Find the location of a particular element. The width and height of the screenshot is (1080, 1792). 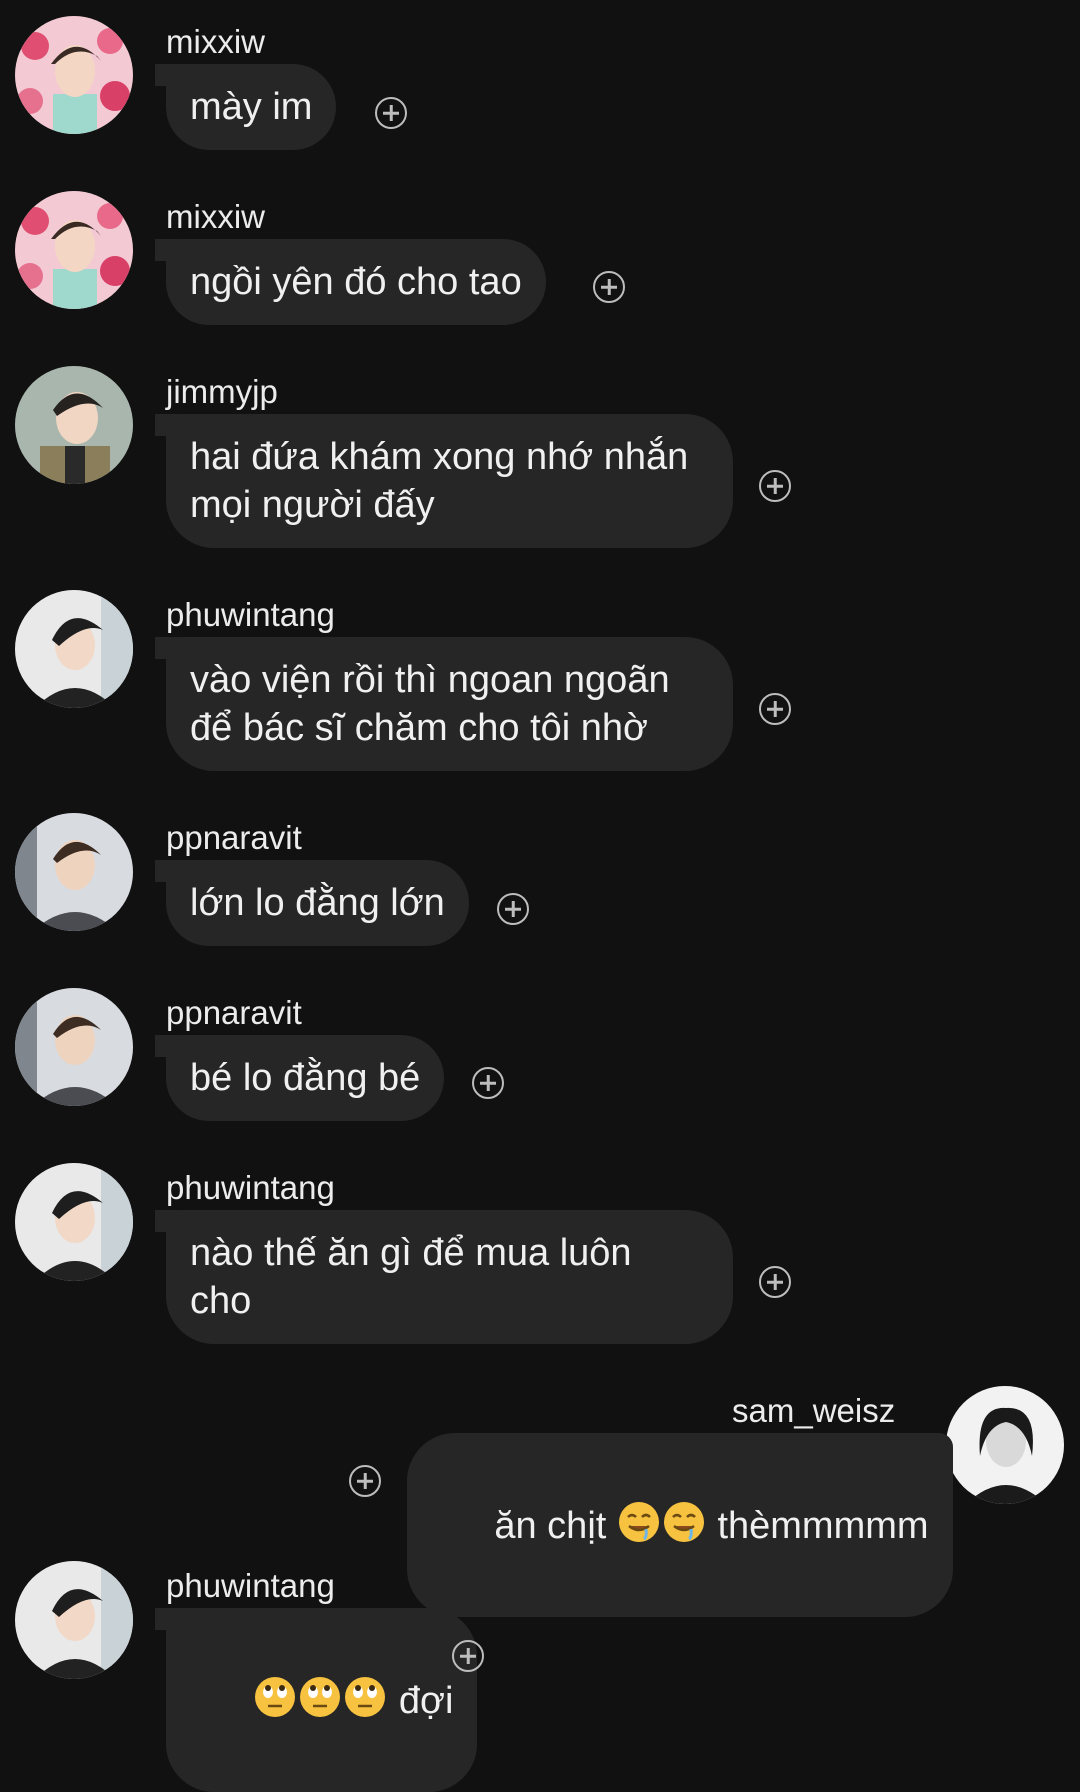

avatar-jimmyjp is located at coordinates (74, 425).